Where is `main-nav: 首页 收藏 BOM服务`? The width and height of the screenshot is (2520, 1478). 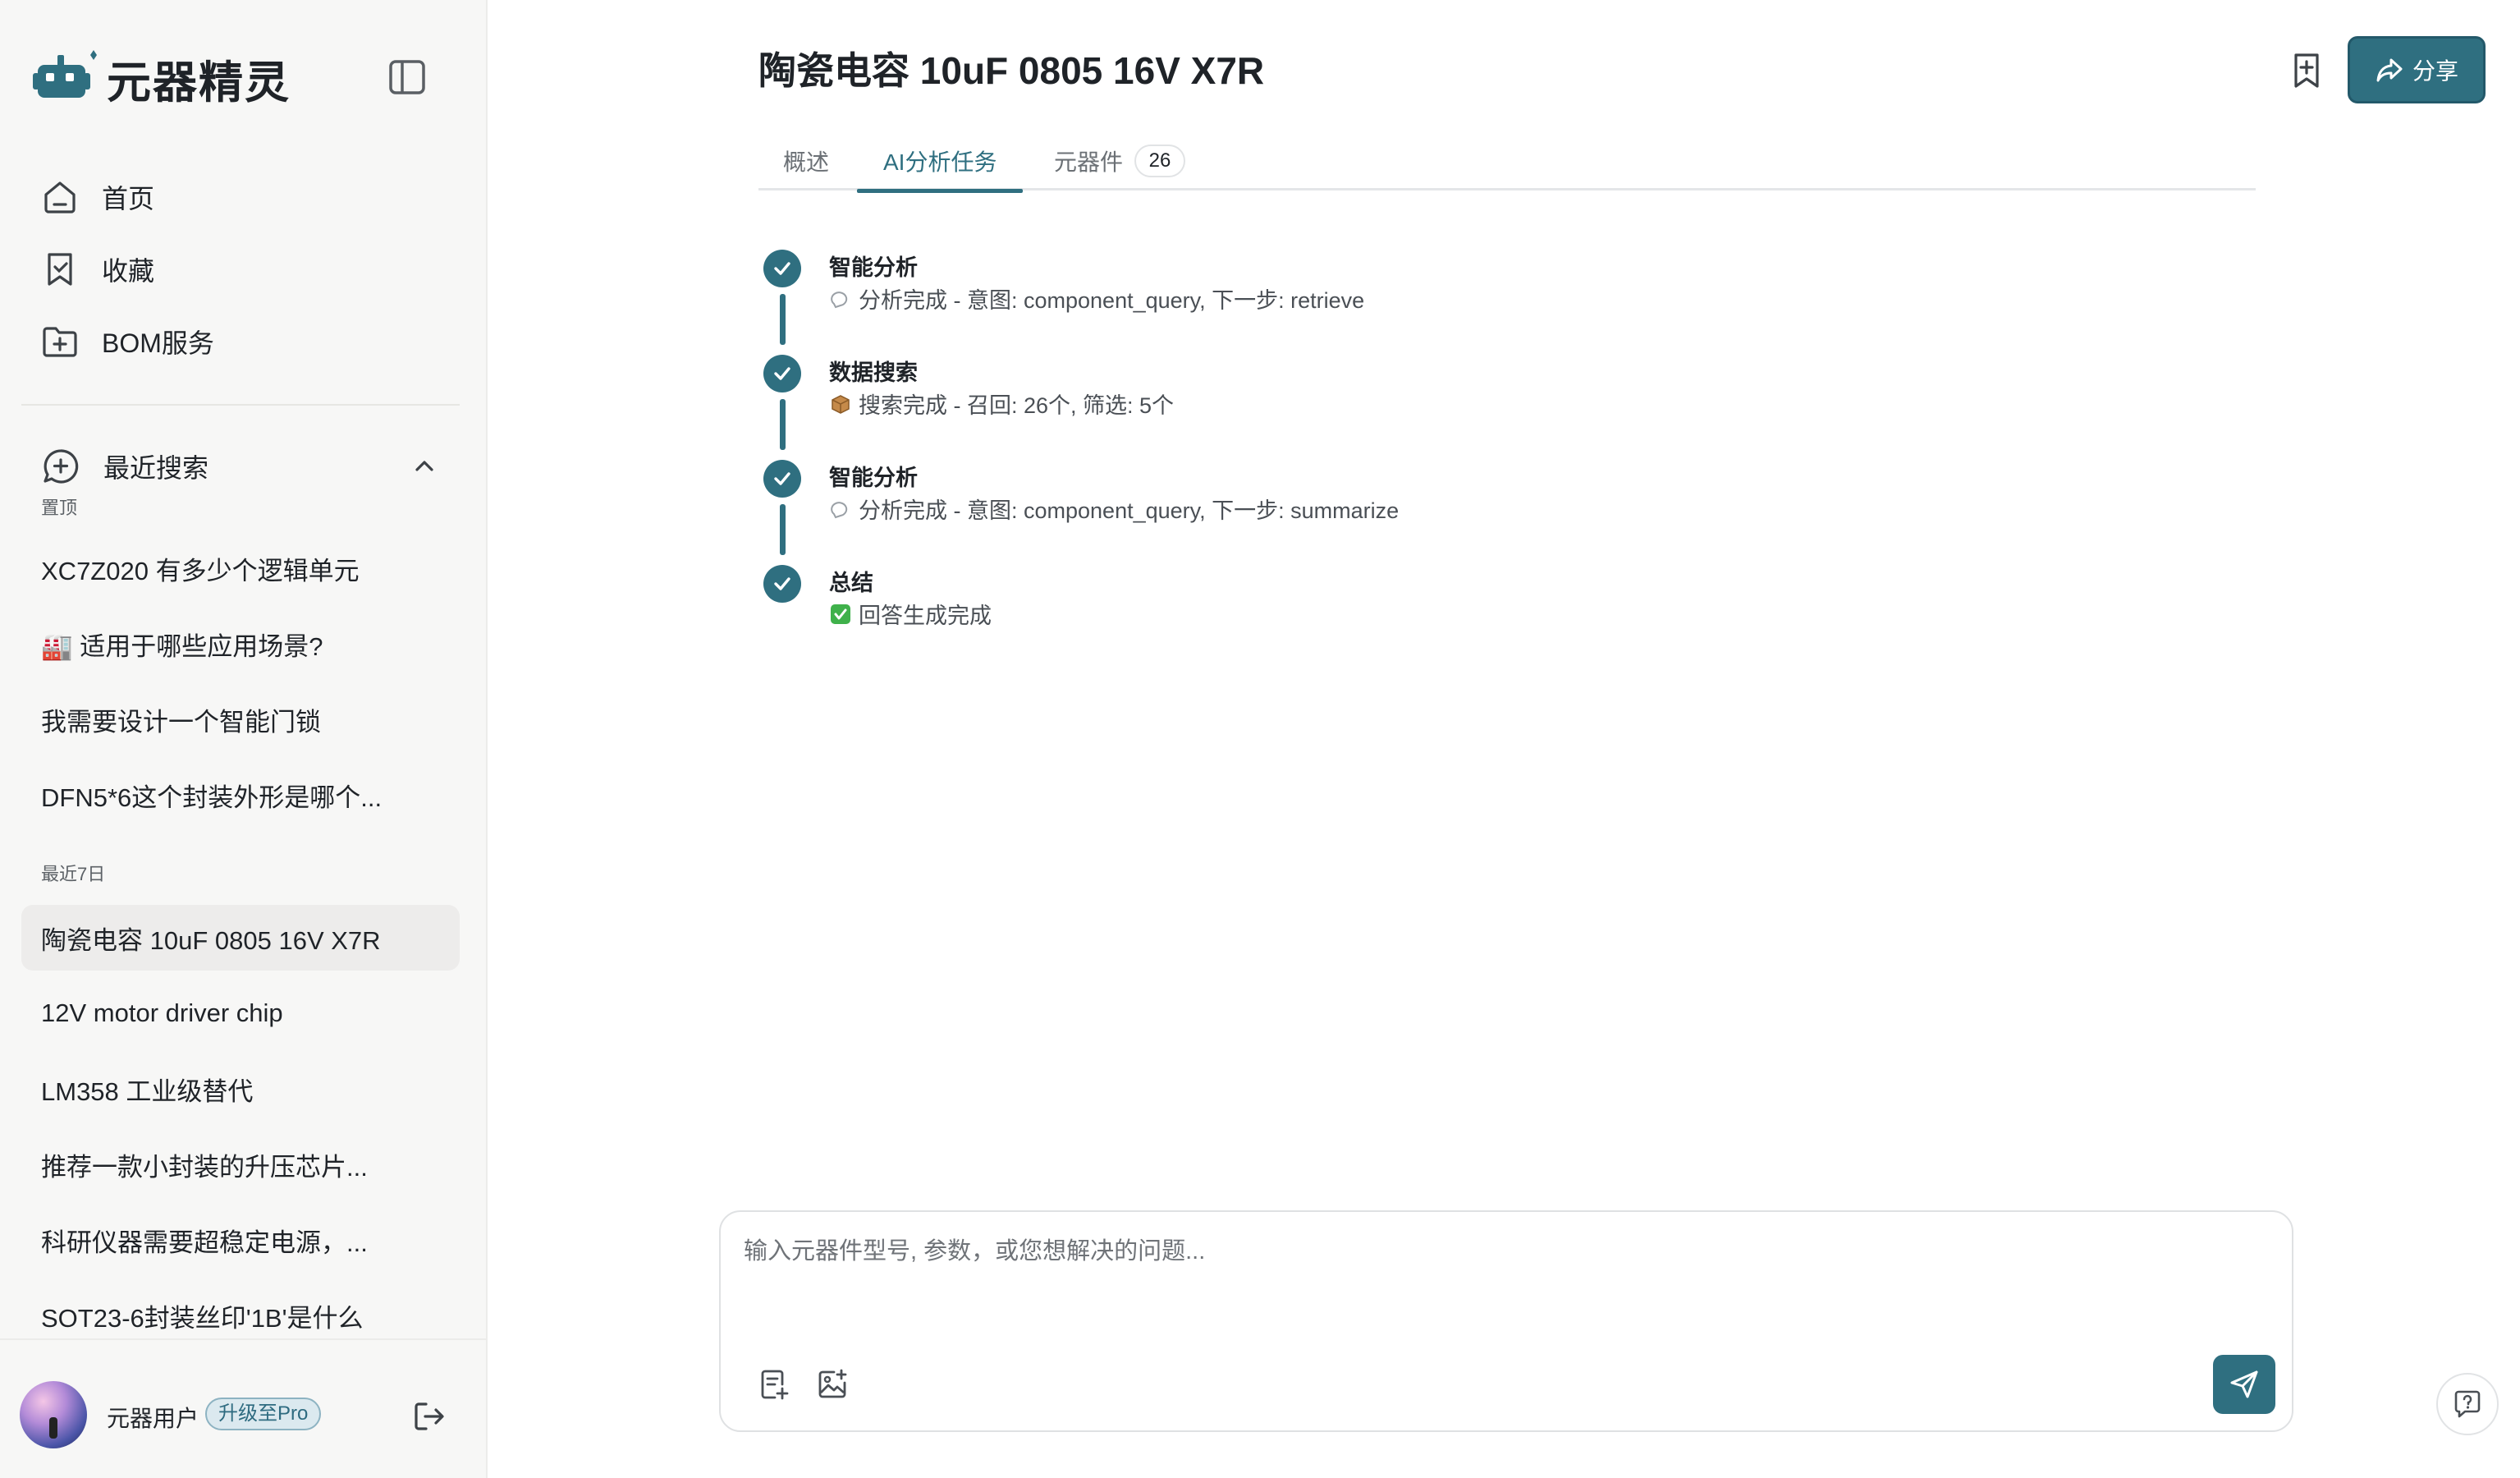 main-nav: 首页 收藏 BOM服务 is located at coordinates (240, 269).